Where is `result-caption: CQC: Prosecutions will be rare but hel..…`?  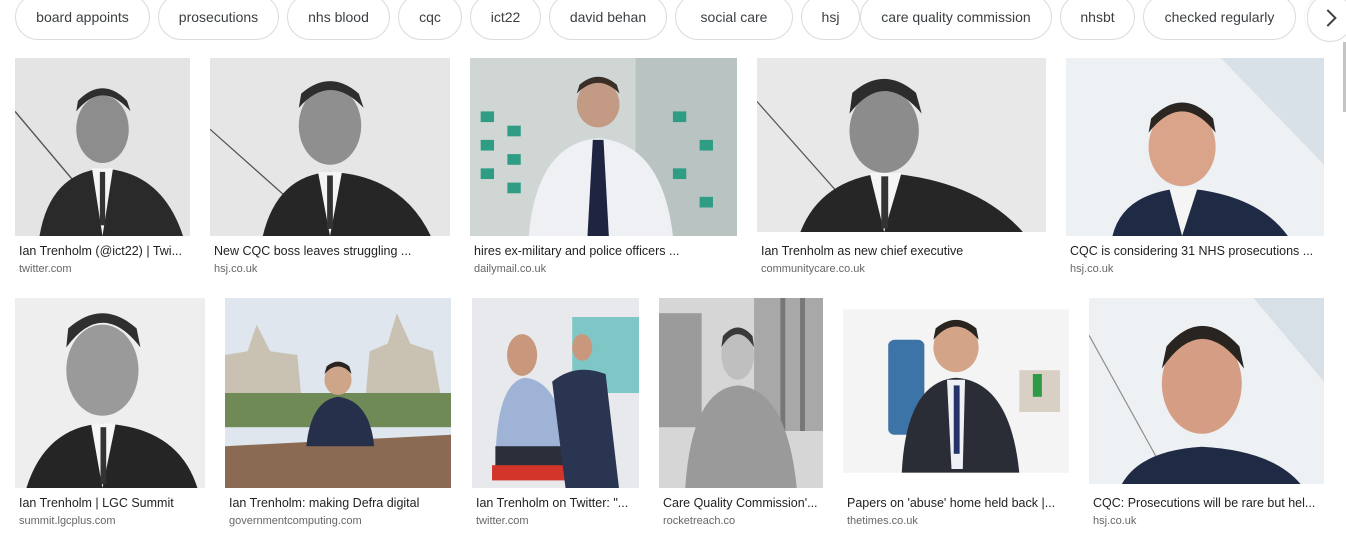
result-caption: CQC: Prosecutions will be rare but hel..… is located at coordinates (1204, 503).